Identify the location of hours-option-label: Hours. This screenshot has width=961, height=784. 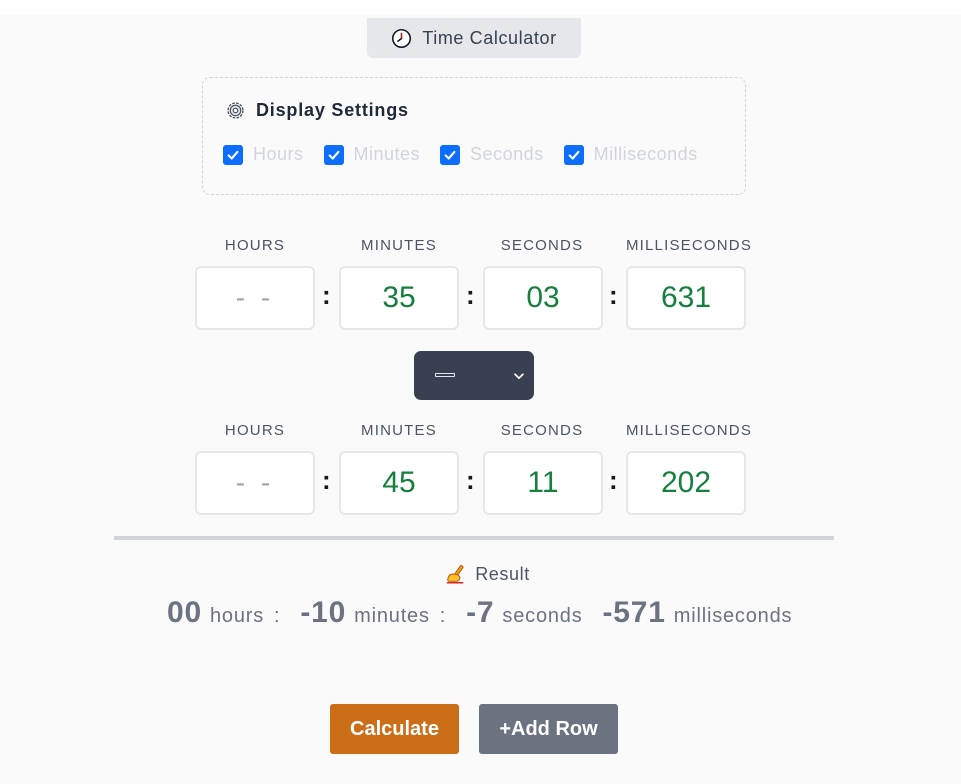
(278, 154).